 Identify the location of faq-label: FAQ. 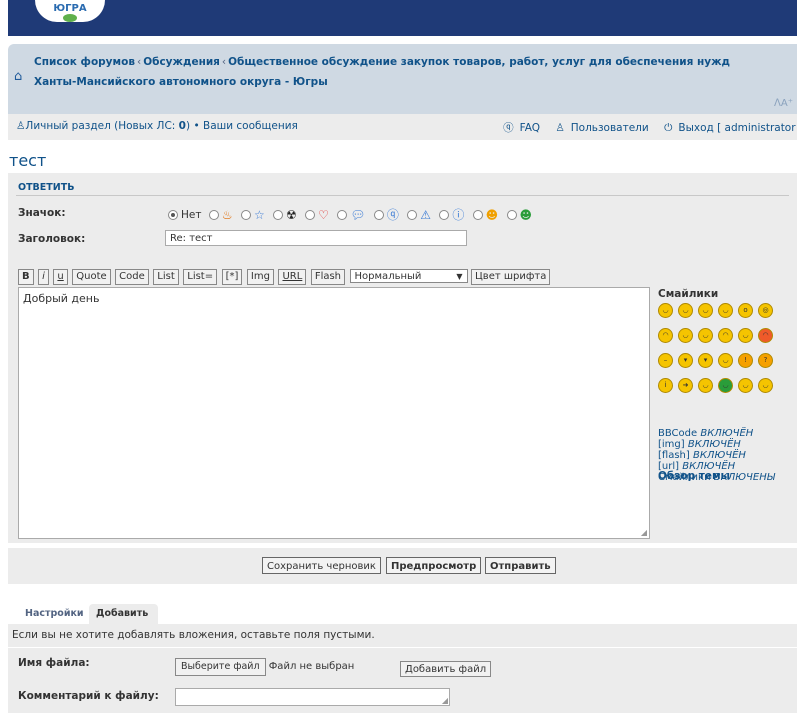
(529, 128).